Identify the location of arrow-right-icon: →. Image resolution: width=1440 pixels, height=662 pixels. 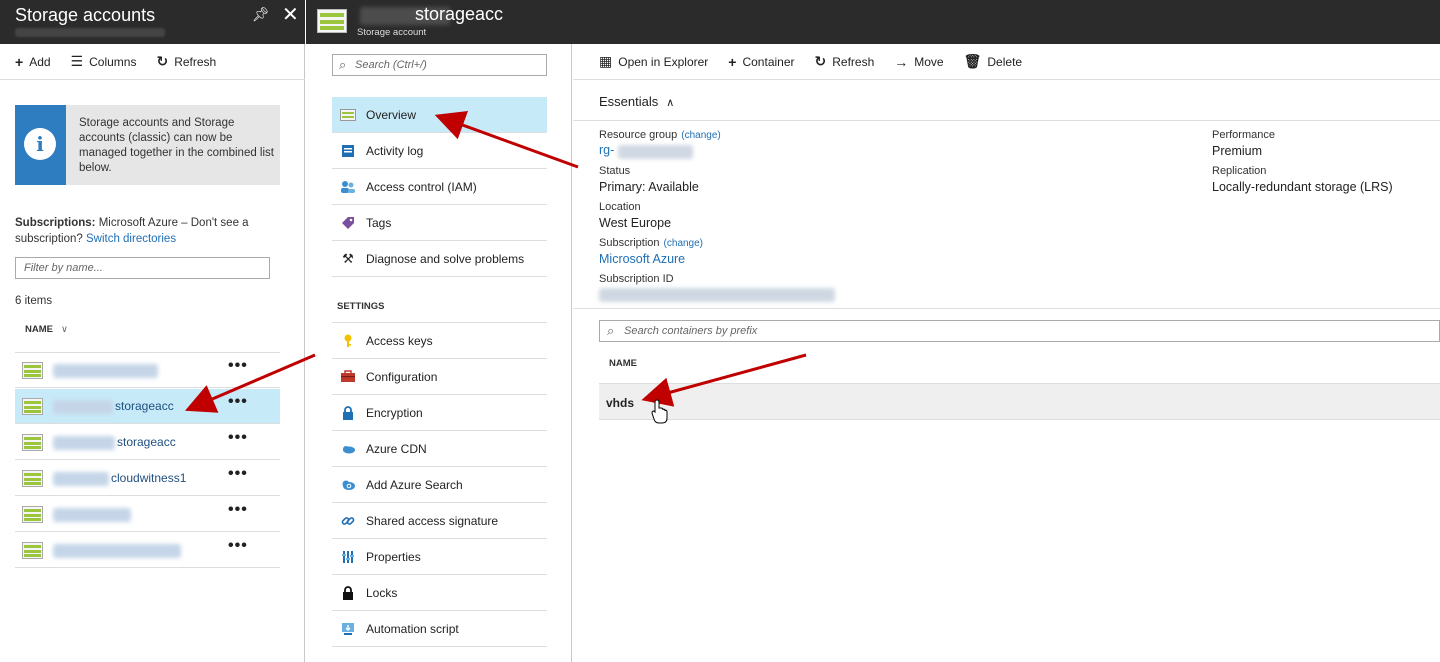
(901, 61).